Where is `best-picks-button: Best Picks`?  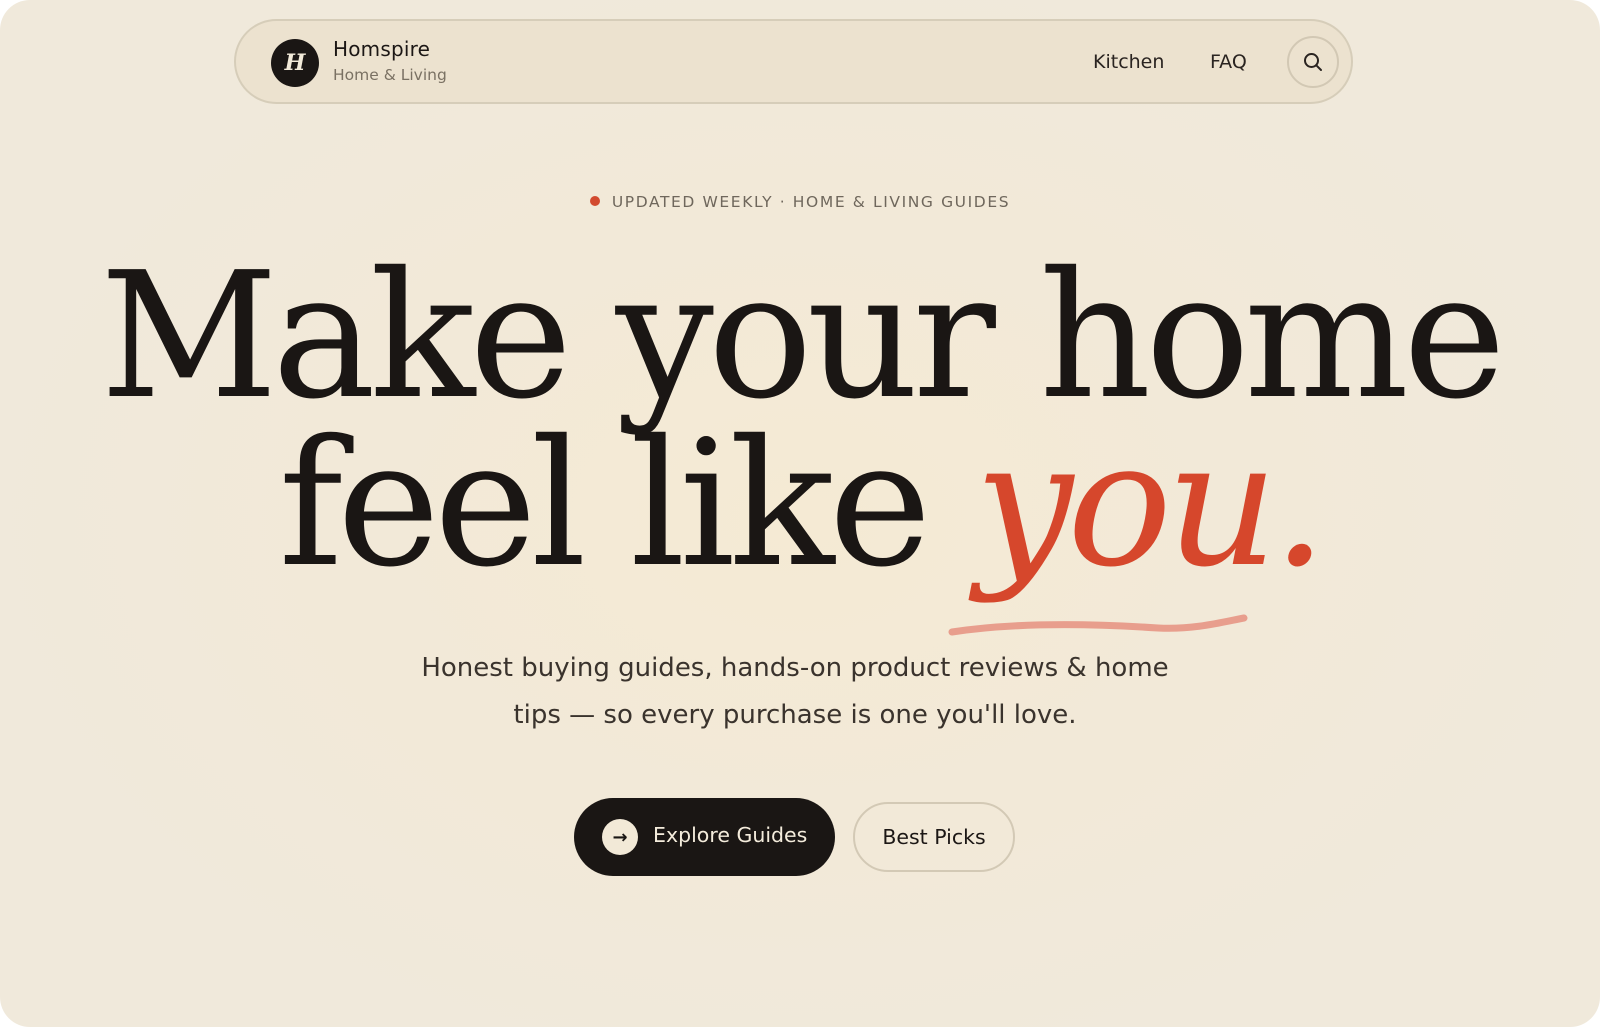
best-picks-button: Best Picks is located at coordinates (934, 837).